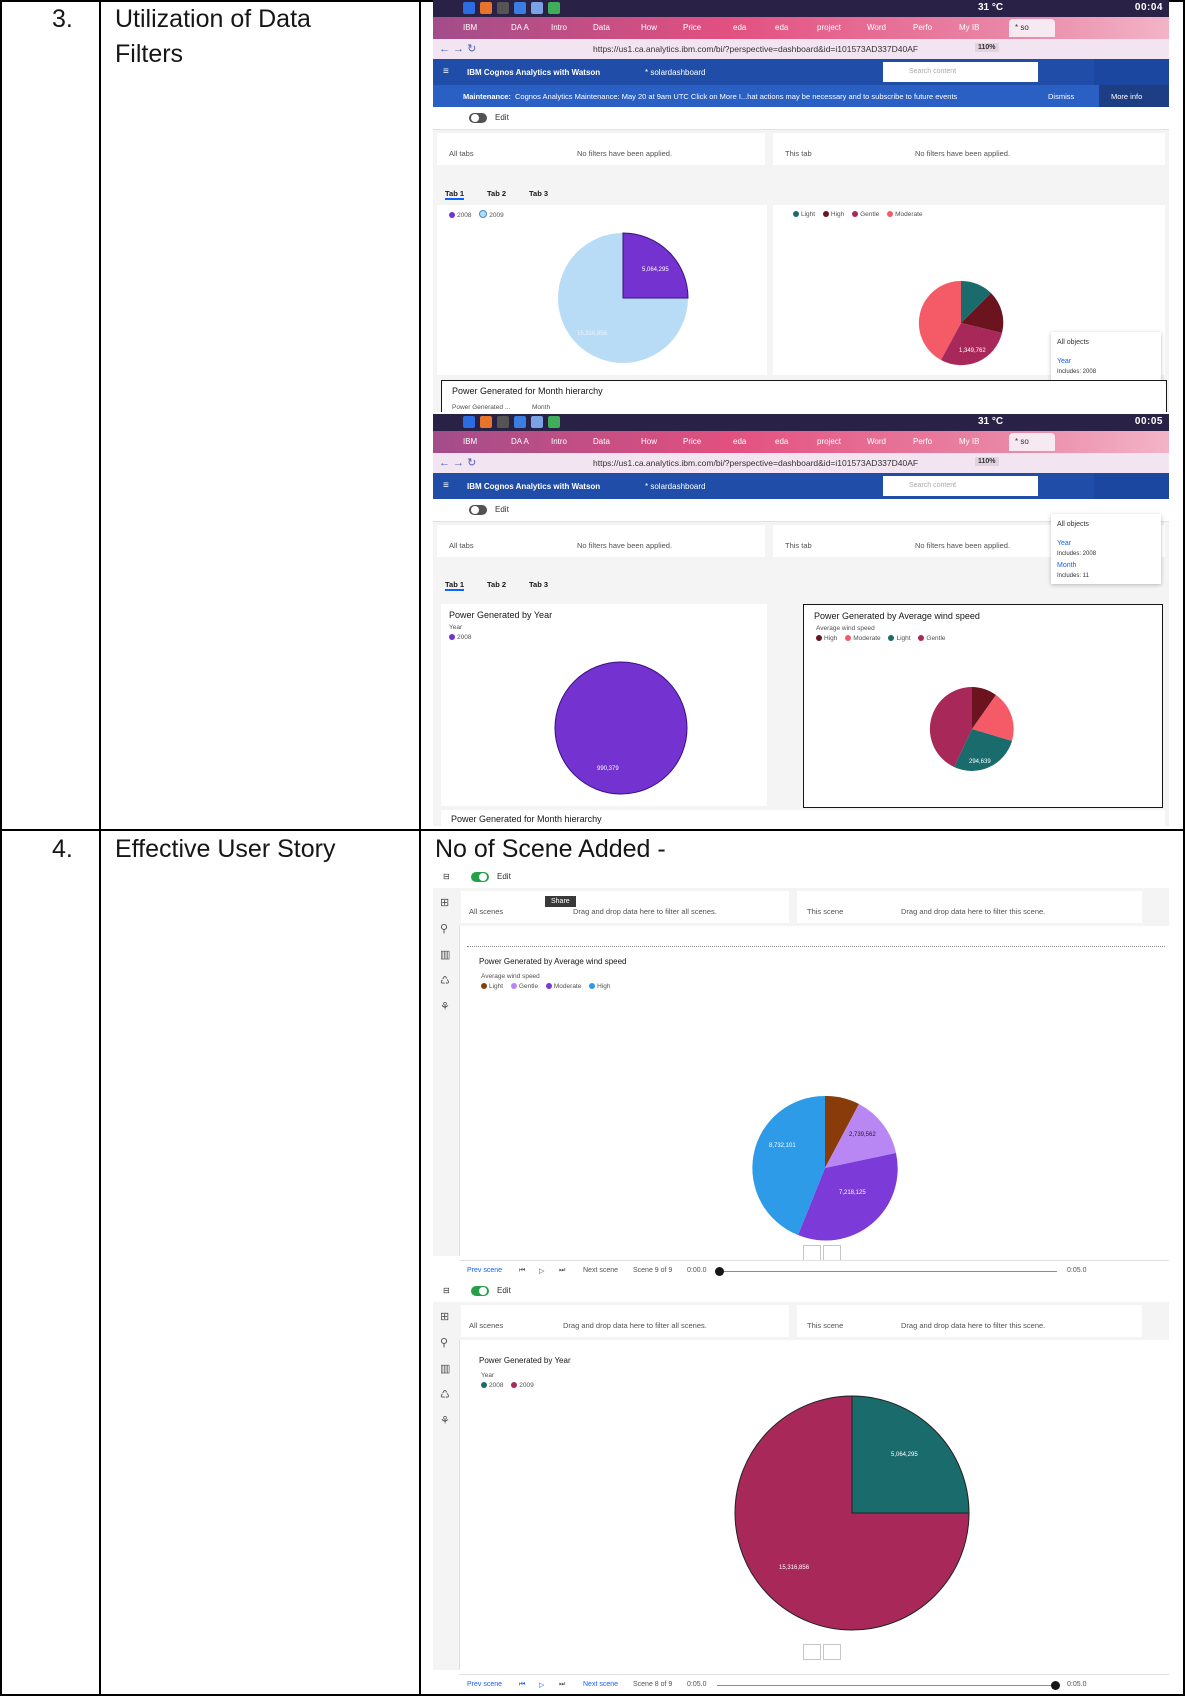 The height and width of the screenshot is (1696, 1185). Describe the element at coordinates (1066, 565) in the screenshot. I see `popup-item: Month` at that location.